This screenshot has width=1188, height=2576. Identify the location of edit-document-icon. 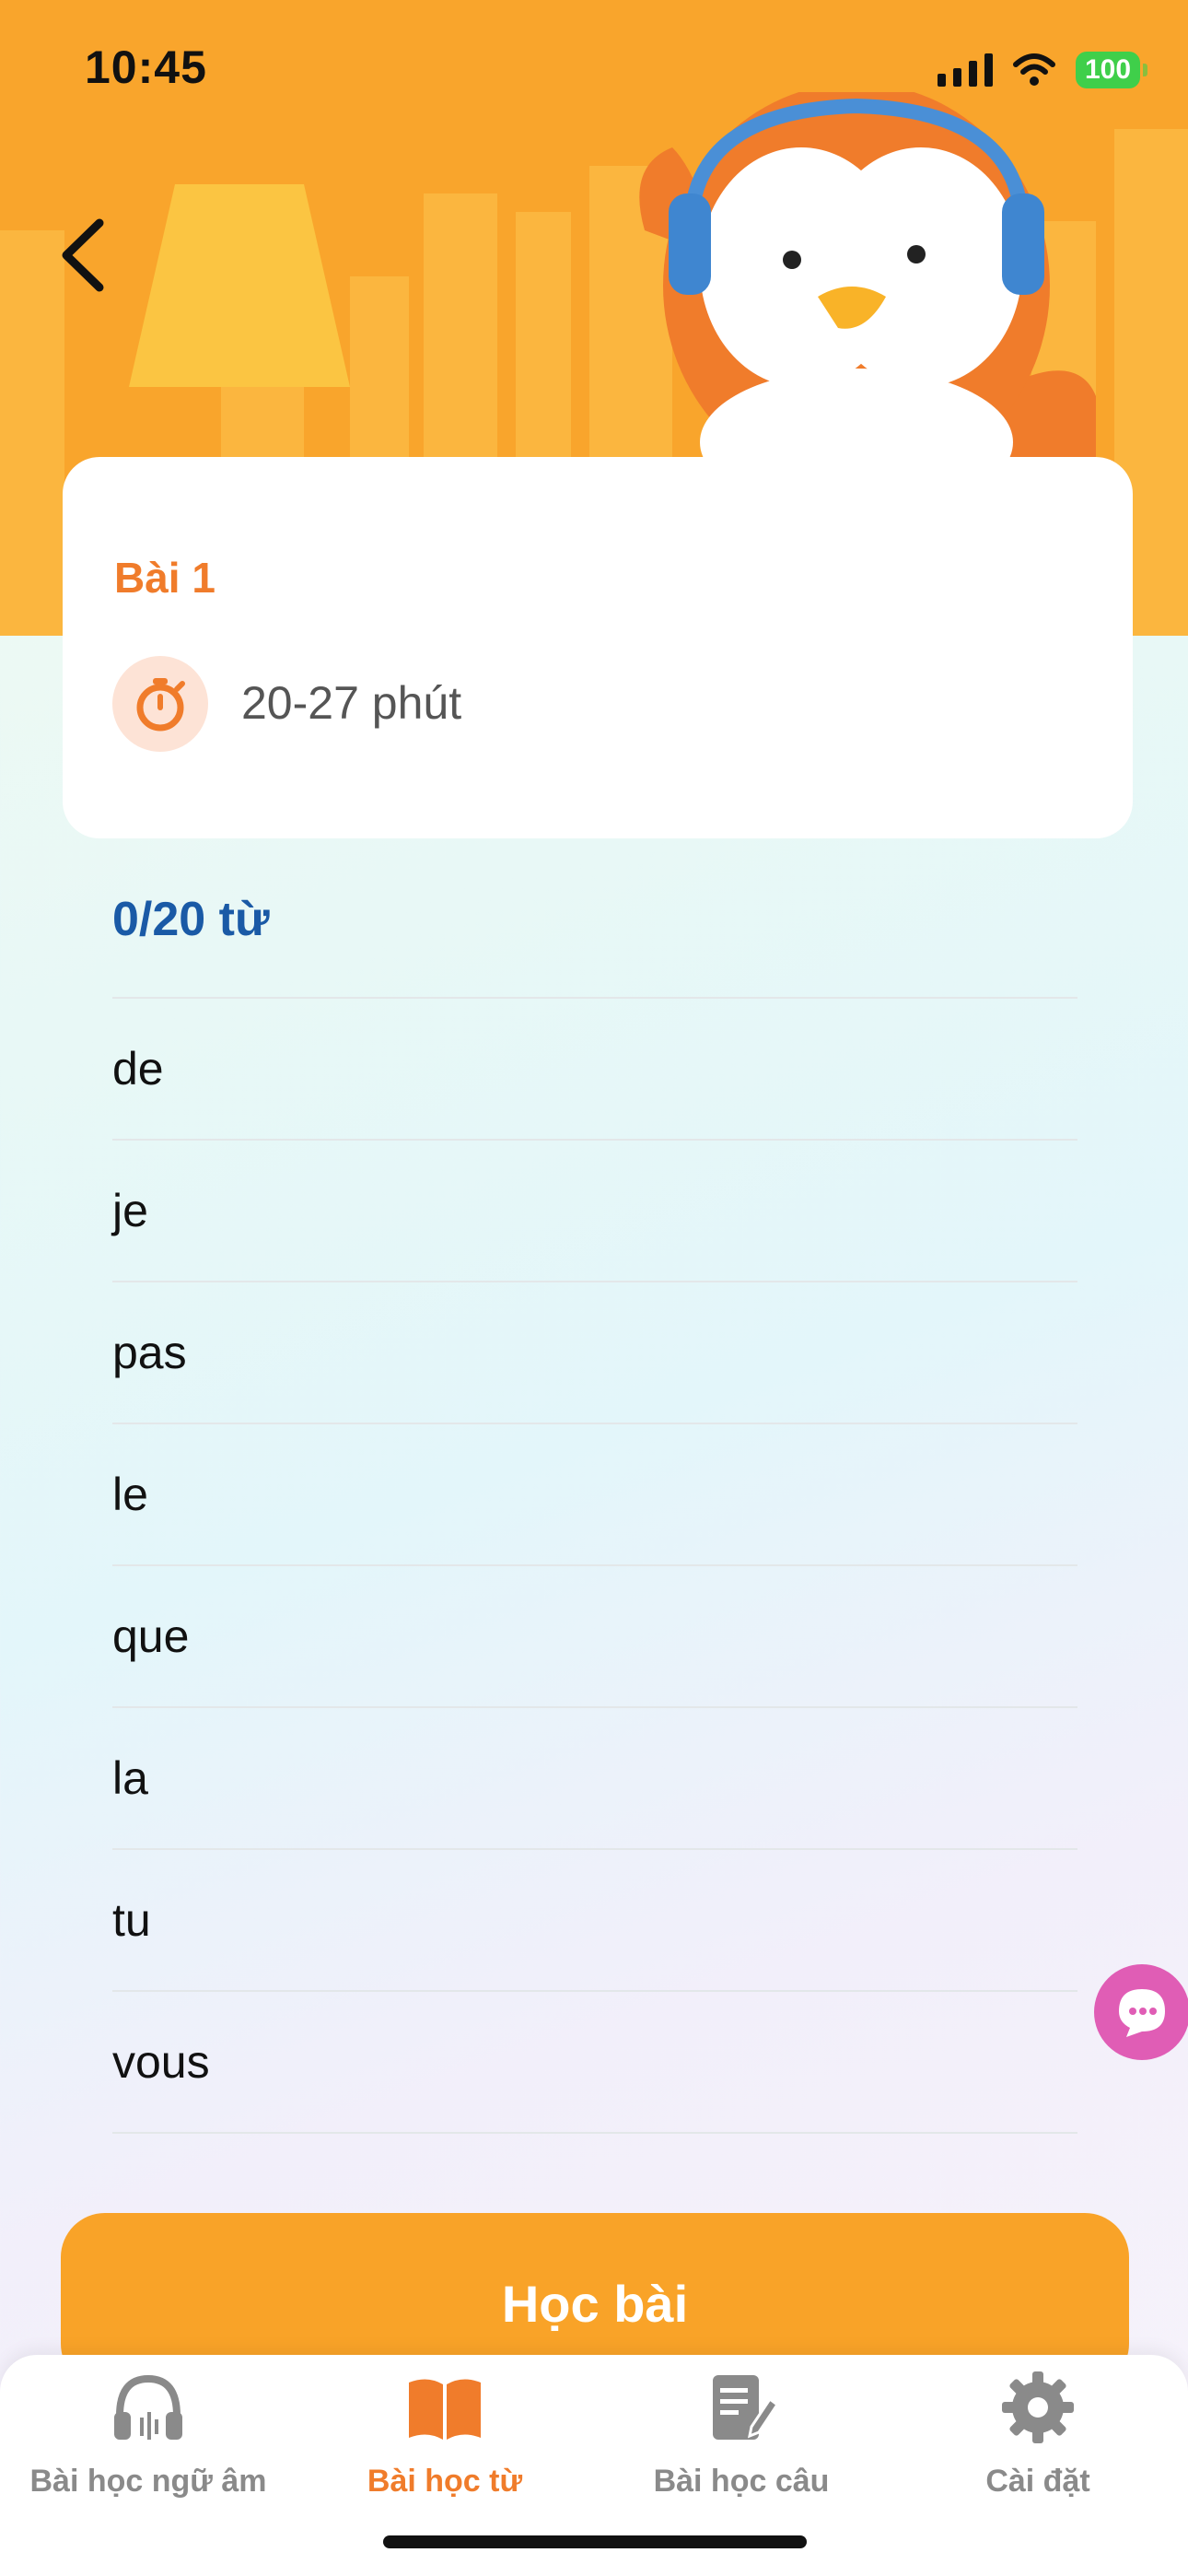
(746, 2407).